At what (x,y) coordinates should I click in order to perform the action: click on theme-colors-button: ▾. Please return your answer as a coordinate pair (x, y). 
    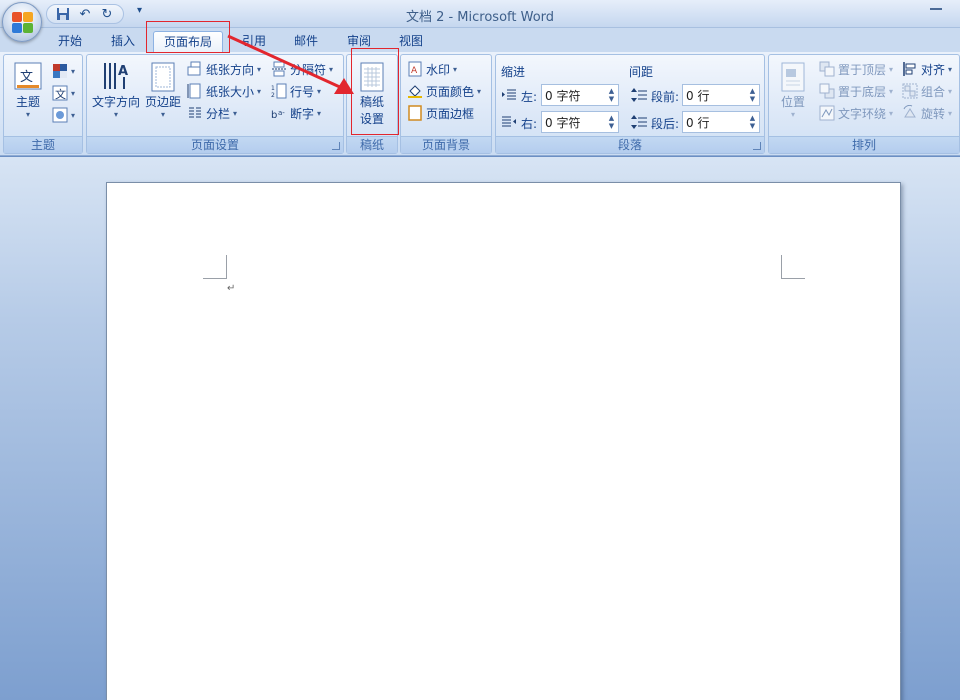
    Looking at the image, I should click on (63, 71).